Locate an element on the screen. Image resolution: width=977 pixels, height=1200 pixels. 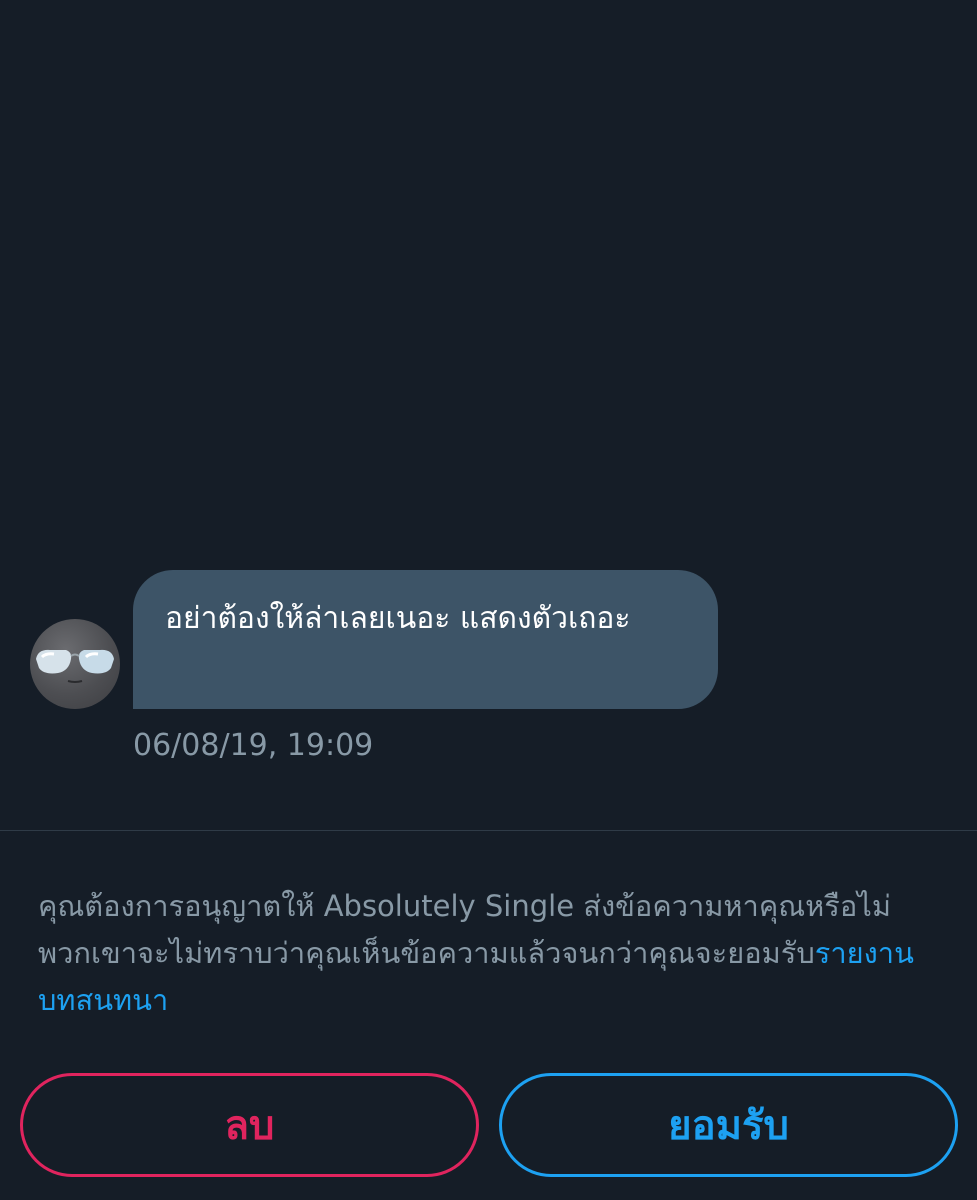
delete-button: ลบ is located at coordinates (249, 1125).